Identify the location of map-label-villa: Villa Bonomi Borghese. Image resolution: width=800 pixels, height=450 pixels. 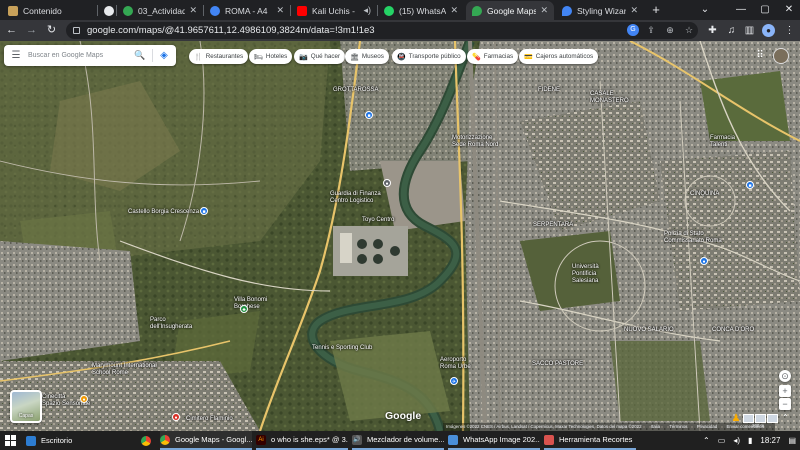
(250, 304).